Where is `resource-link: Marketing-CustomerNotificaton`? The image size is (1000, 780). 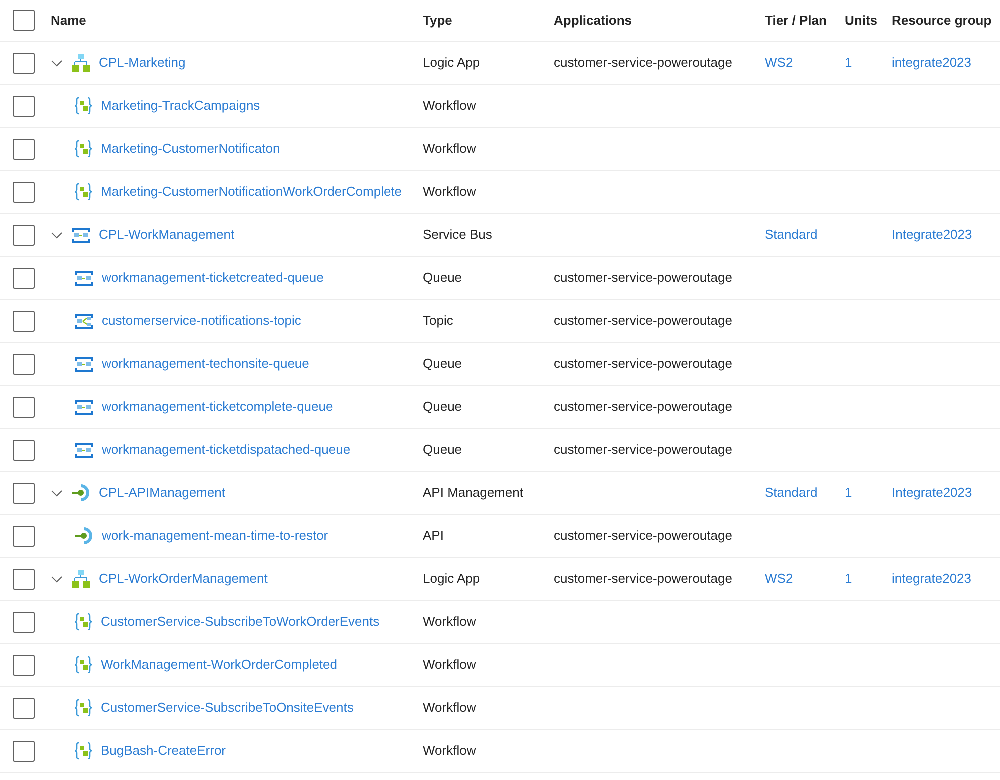 resource-link: Marketing-CustomerNotificaton is located at coordinates (190, 149).